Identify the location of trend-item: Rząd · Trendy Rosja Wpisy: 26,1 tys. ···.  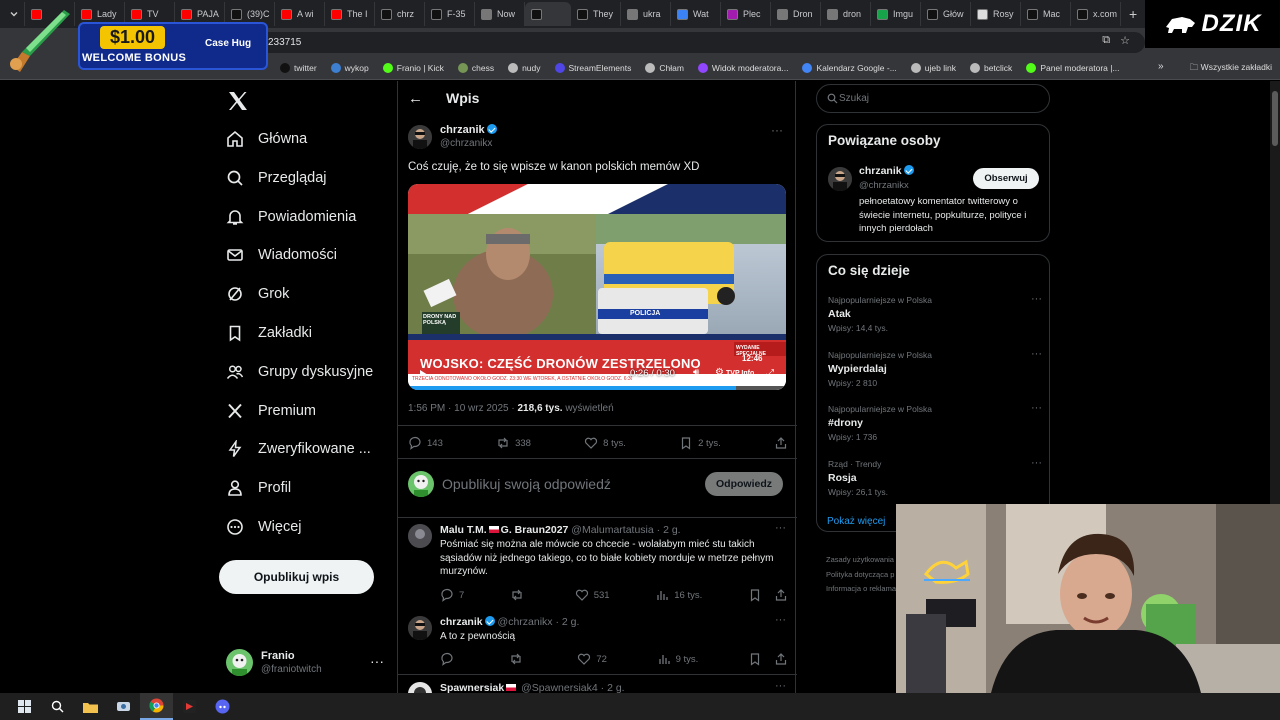
(935, 477).